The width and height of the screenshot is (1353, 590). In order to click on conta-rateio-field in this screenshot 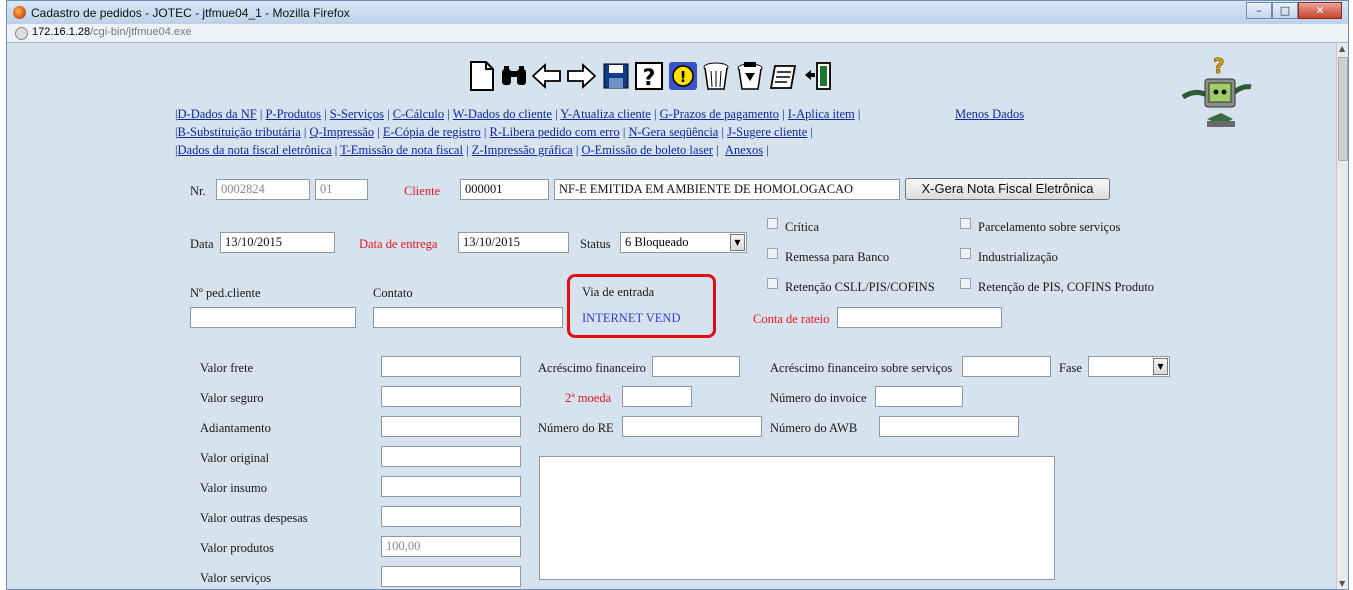, I will do `click(919, 317)`.